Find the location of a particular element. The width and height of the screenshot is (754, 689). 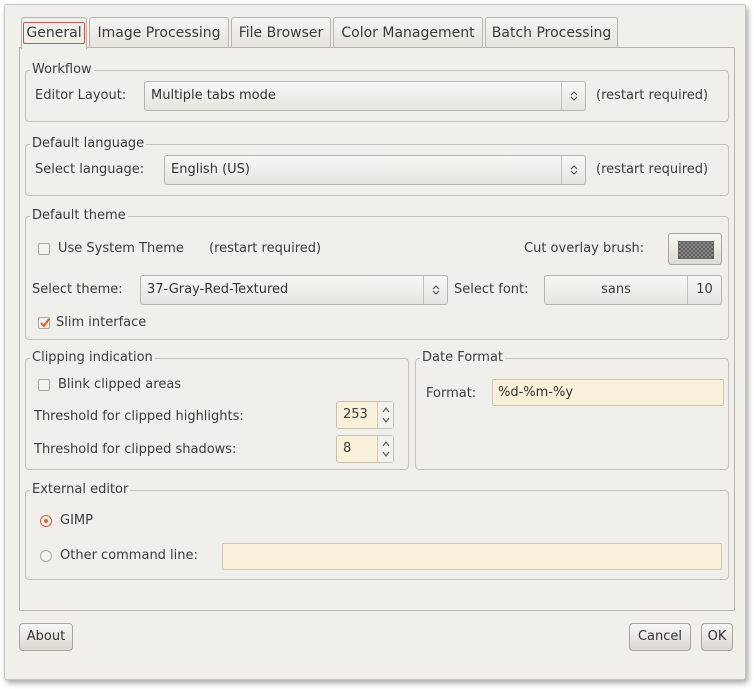

theme-value: 37-Gray-Red-Textured is located at coordinates (218, 289).